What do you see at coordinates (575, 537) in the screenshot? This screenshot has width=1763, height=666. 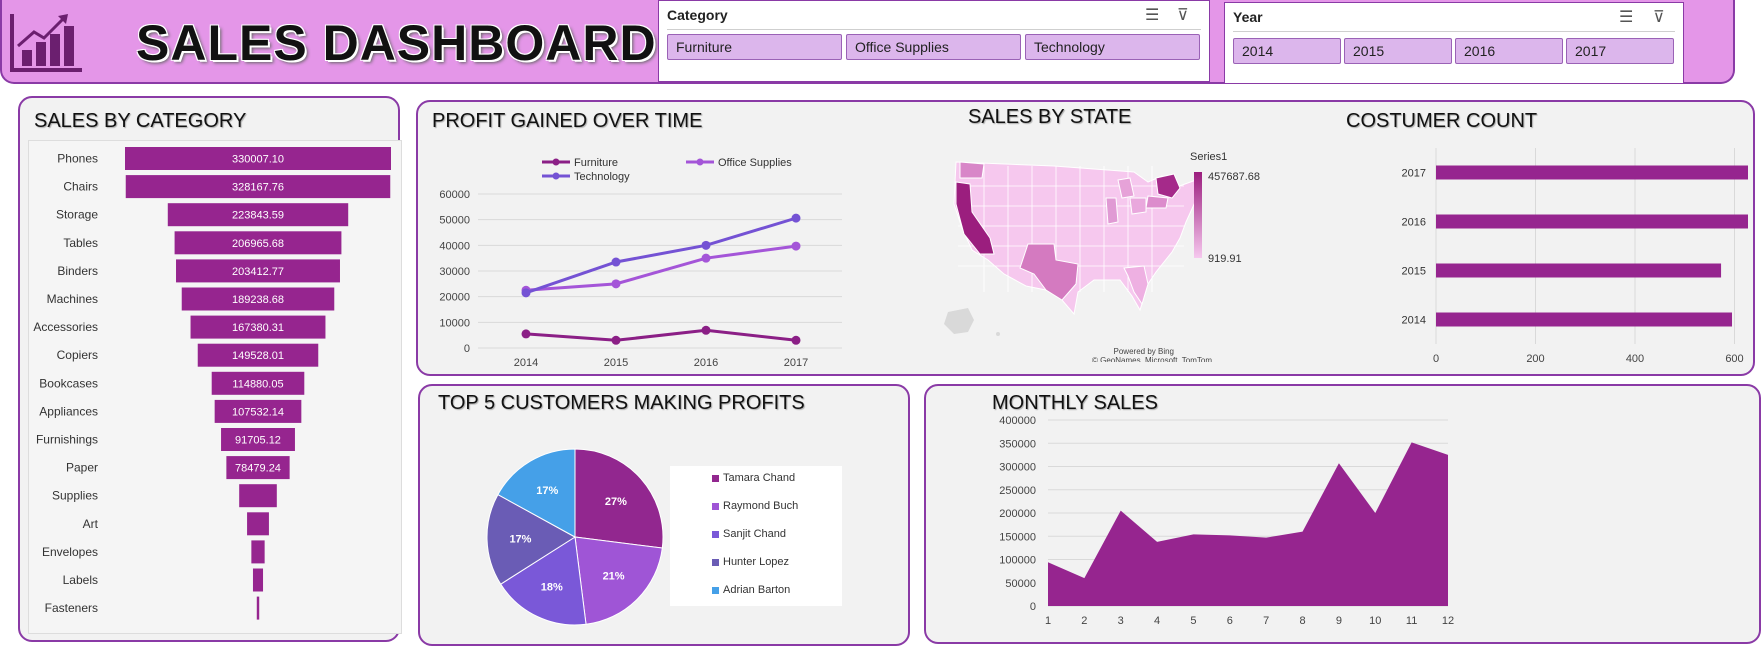 I see `top5-customers-pie: 27% 21% 18% 17% 17%` at bounding box center [575, 537].